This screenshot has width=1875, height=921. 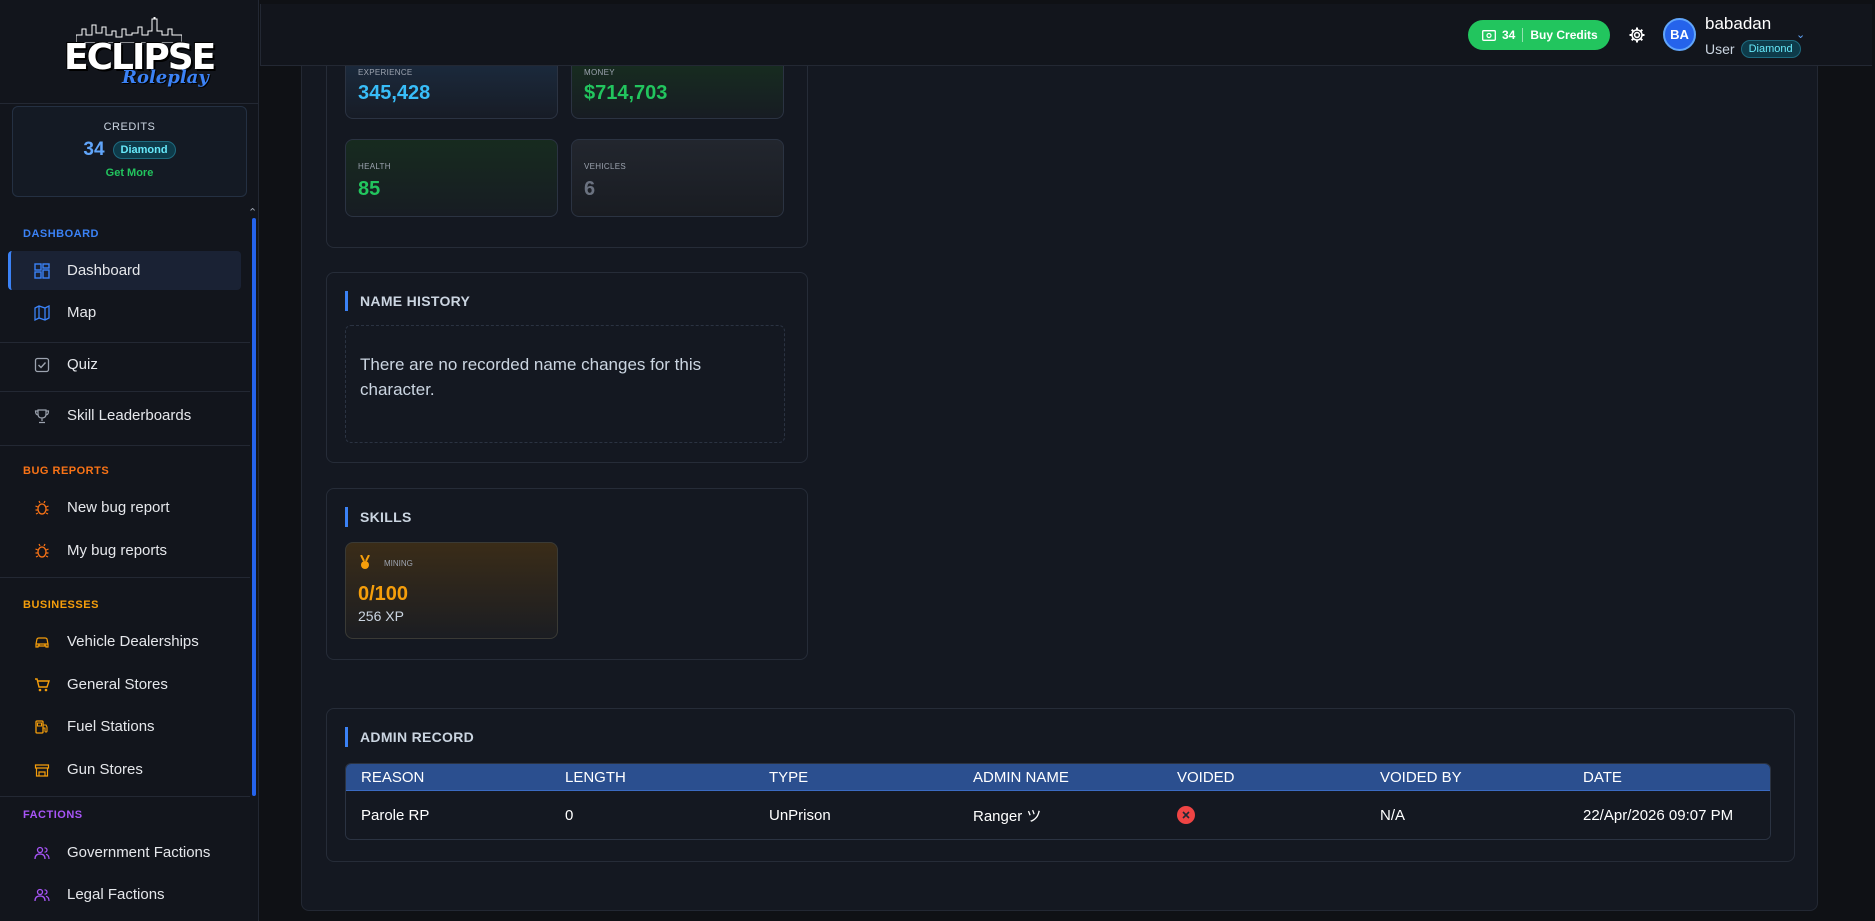 What do you see at coordinates (1186, 815) in the screenshot?
I see `x-circle-icon` at bounding box center [1186, 815].